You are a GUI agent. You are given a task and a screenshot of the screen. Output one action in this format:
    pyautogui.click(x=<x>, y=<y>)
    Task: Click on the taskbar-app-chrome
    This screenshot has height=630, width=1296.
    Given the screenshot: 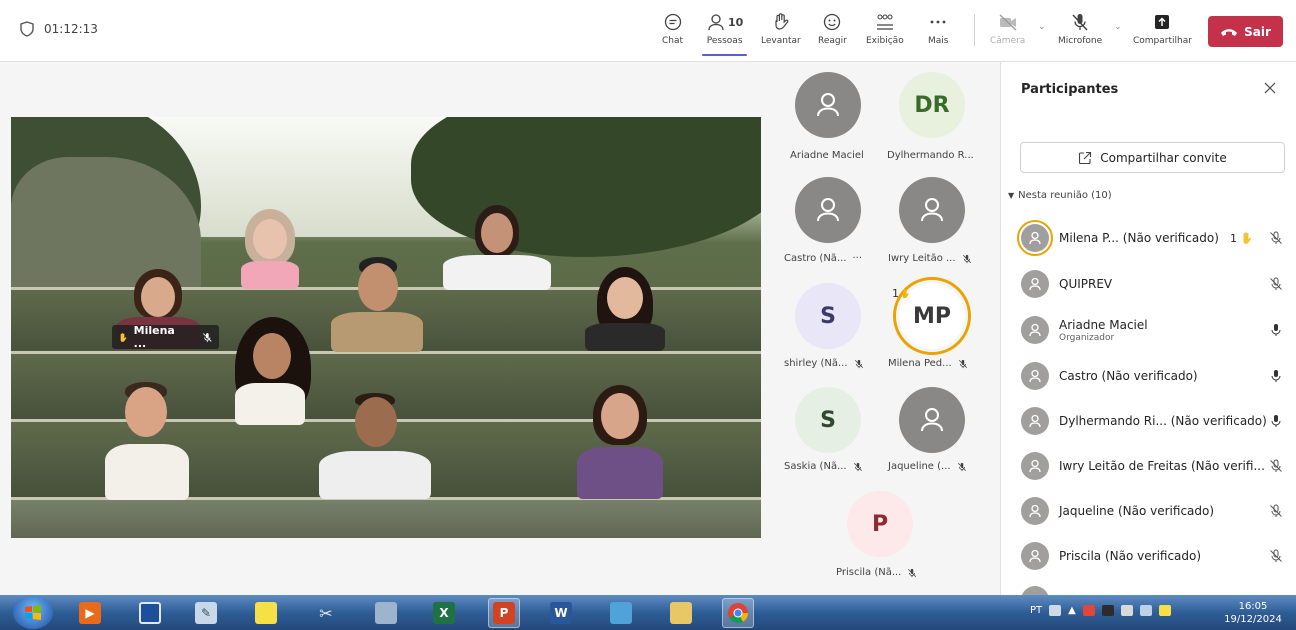 What is the action you would take?
    pyautogui.click(x=738, y=613)
    